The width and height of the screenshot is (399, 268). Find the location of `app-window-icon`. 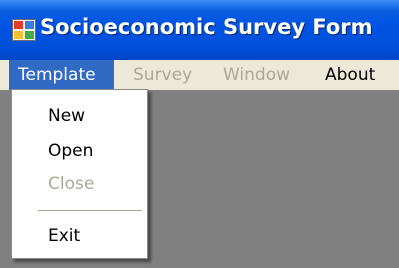

app-window-icon is located at coordinates (24, 30).